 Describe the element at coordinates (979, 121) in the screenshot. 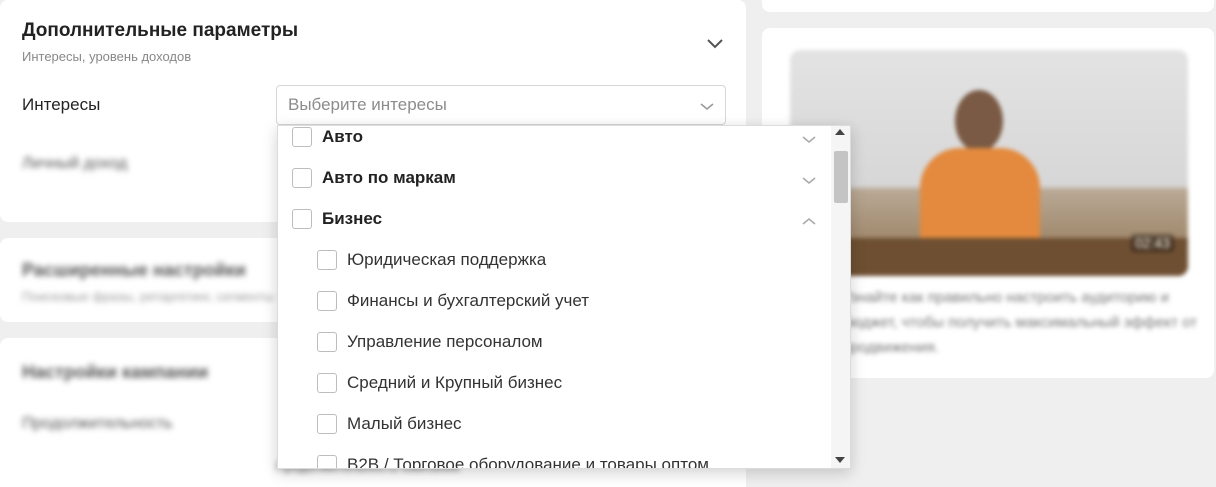

I see `presenter-head` at that location.